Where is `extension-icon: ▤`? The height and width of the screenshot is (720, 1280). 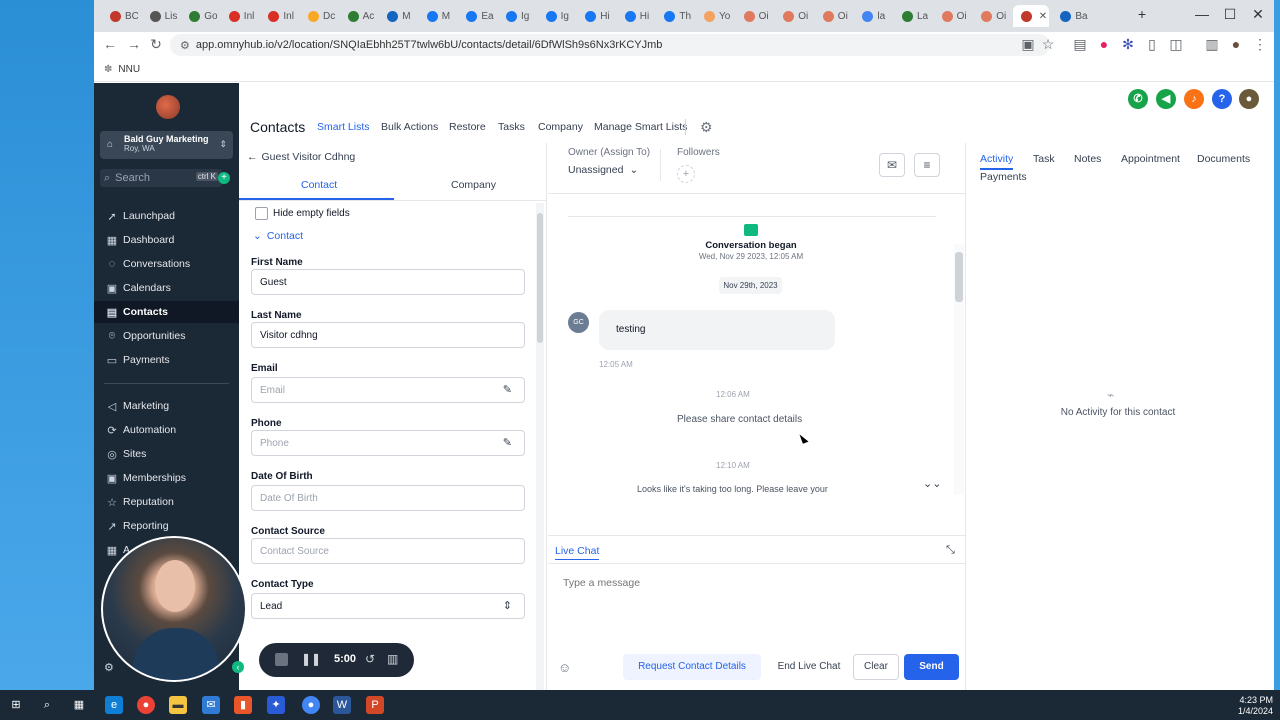
extension-icon: ▤ is located at coordinates (1080, 44).